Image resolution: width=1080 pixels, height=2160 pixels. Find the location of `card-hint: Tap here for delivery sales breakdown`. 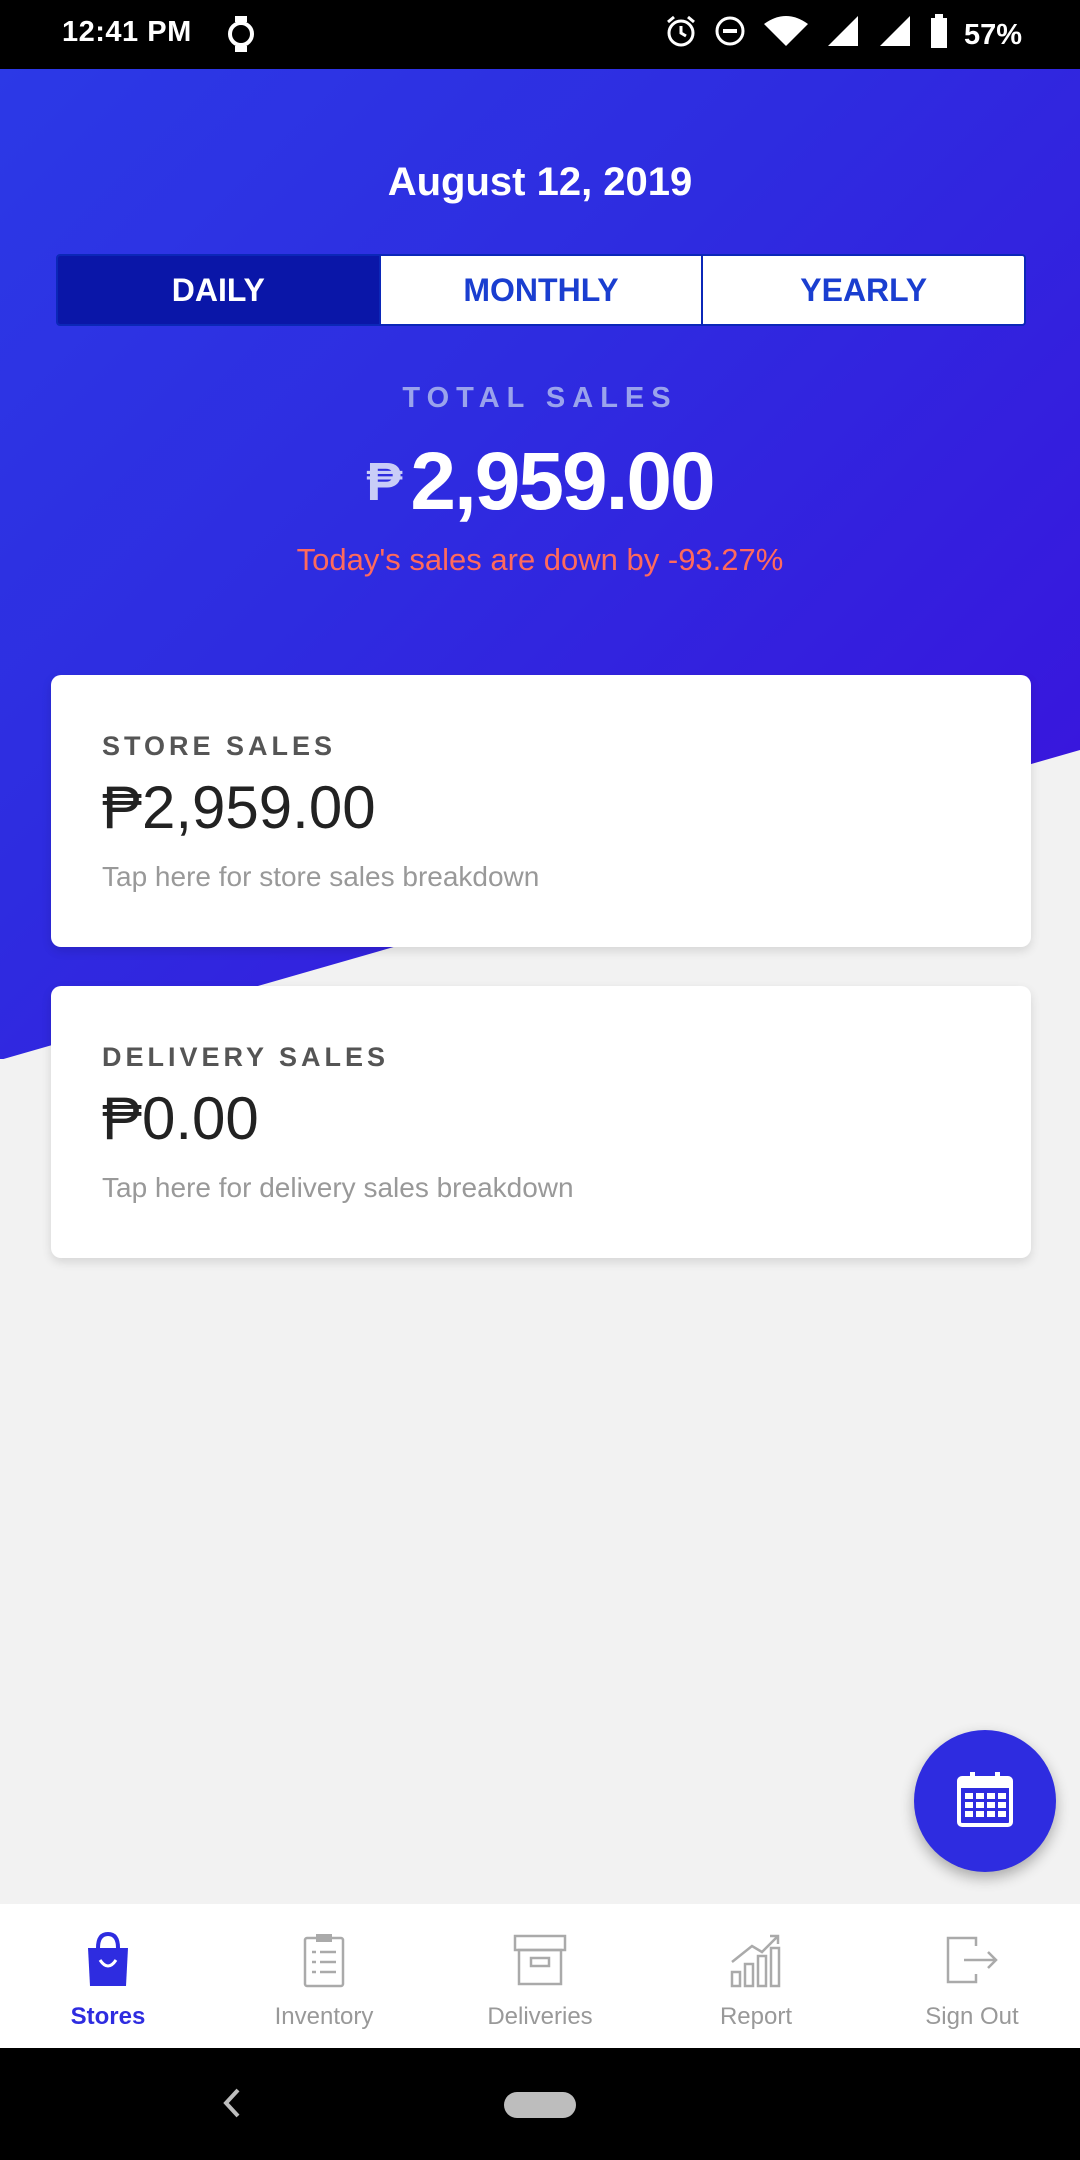

card-hint: Tap here for delivery sales breakdown is located at coordinates (338, 1187).